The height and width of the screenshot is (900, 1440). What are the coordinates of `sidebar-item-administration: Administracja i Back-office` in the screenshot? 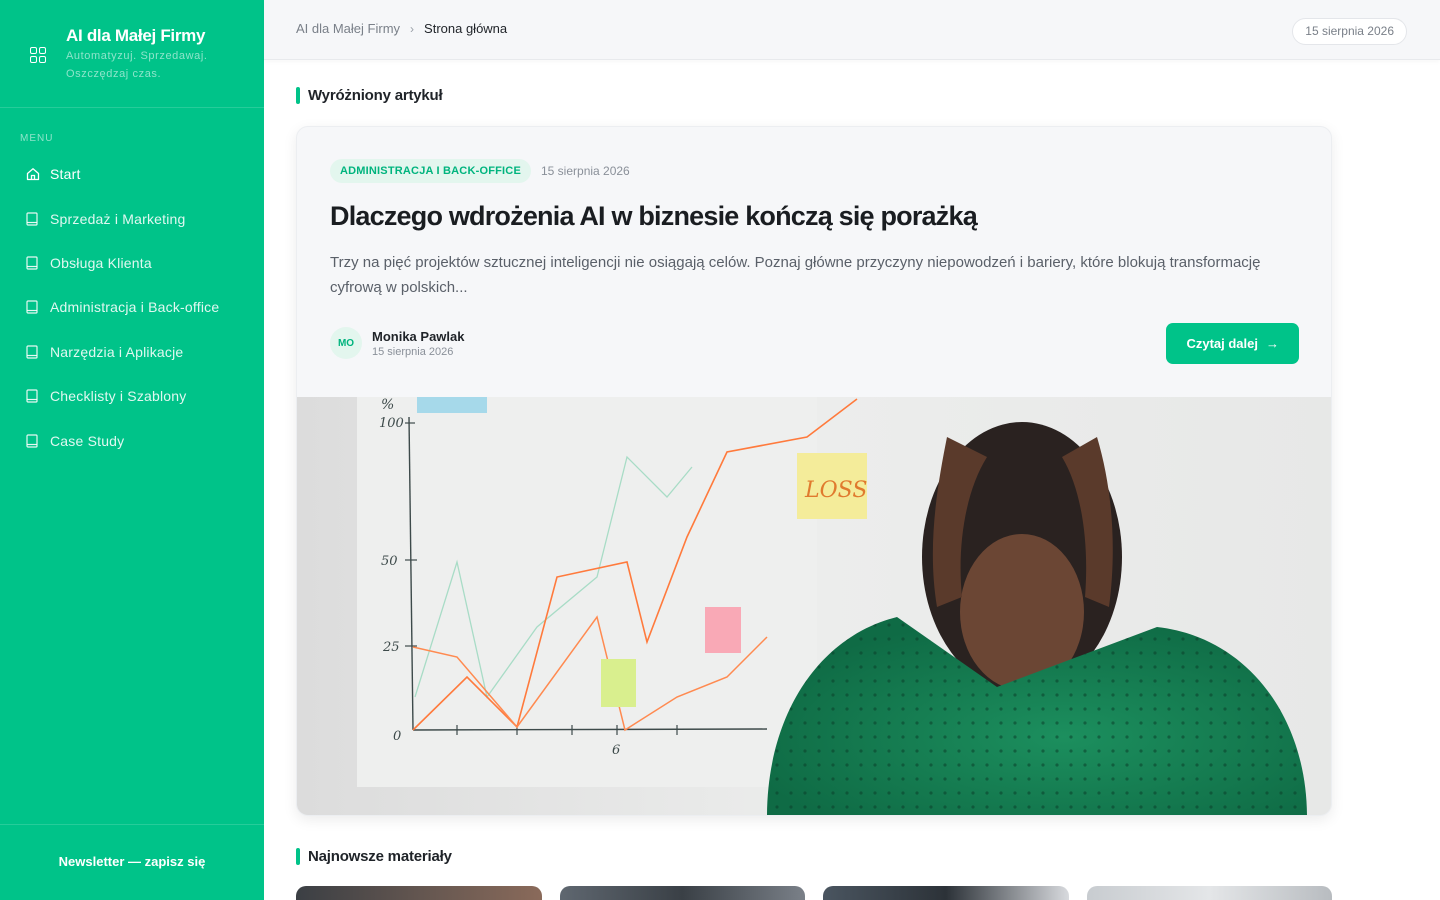 It's located at (132, 307).